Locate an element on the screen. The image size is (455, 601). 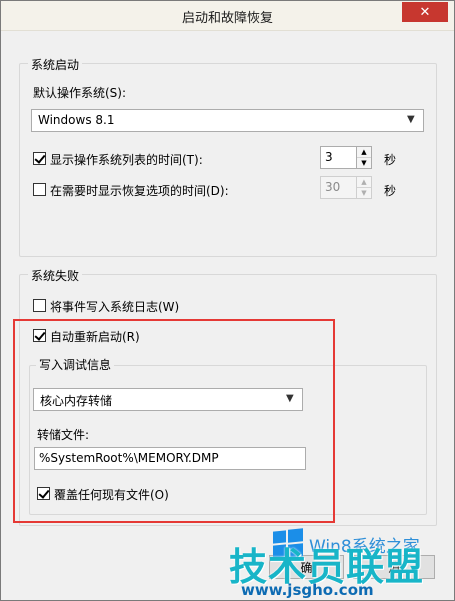
show-os-list-checkbox is located at coordinates (39, 158).